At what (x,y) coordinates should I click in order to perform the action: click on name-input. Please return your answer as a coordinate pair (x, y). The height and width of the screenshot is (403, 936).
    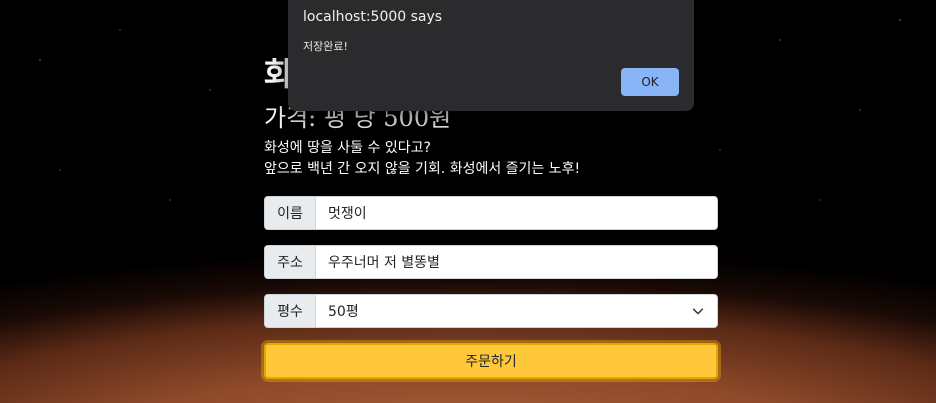
    Looking at the image, I should click on (516, 213).